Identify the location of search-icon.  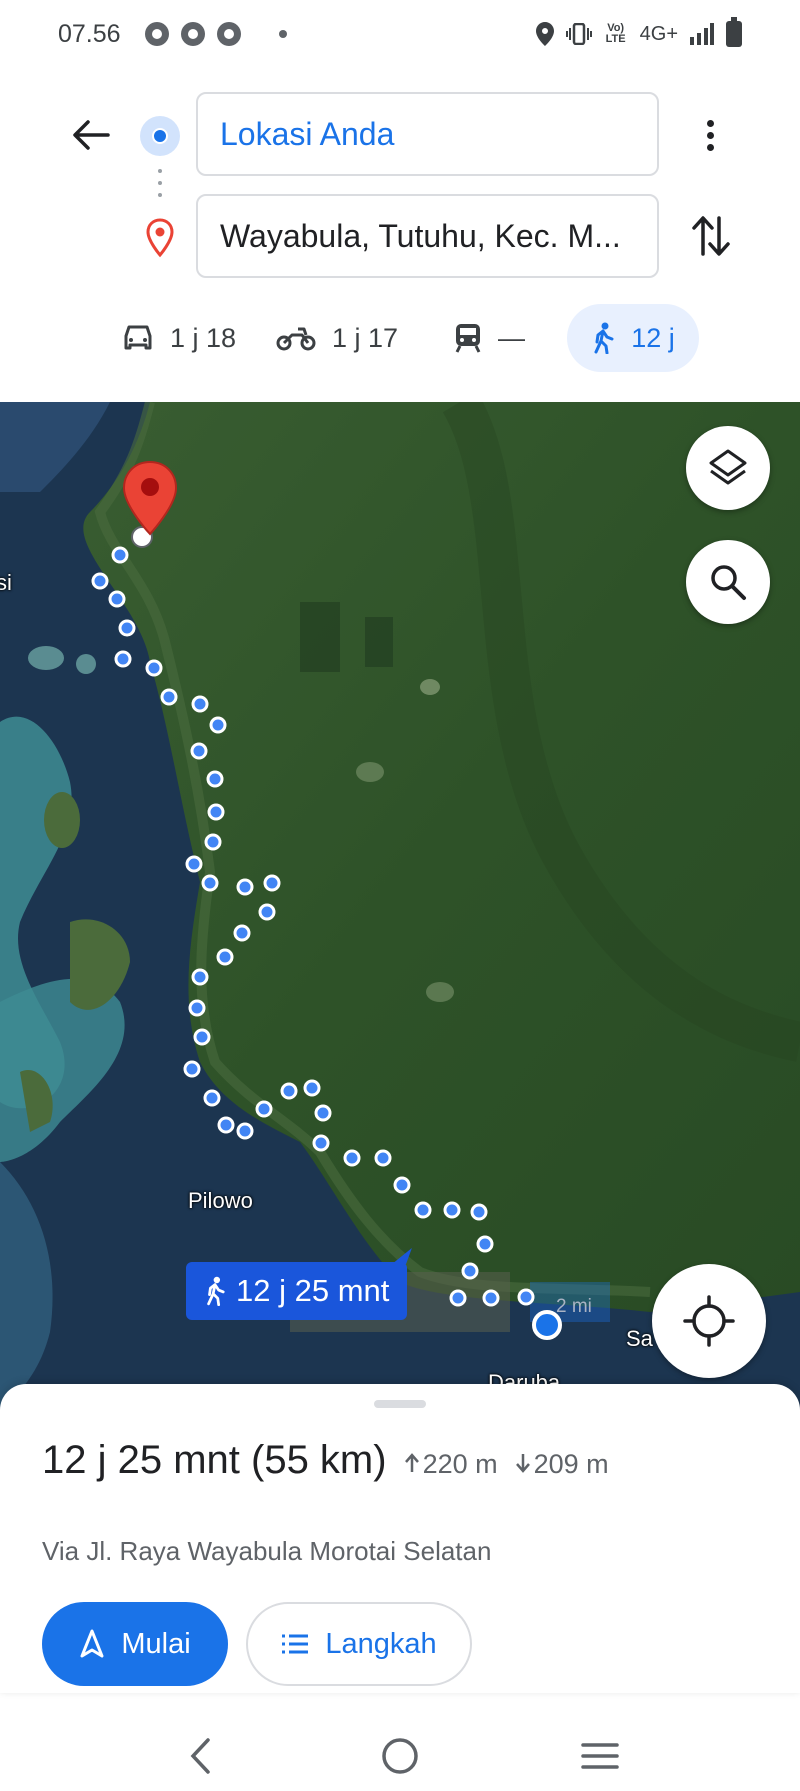
(728, 582).